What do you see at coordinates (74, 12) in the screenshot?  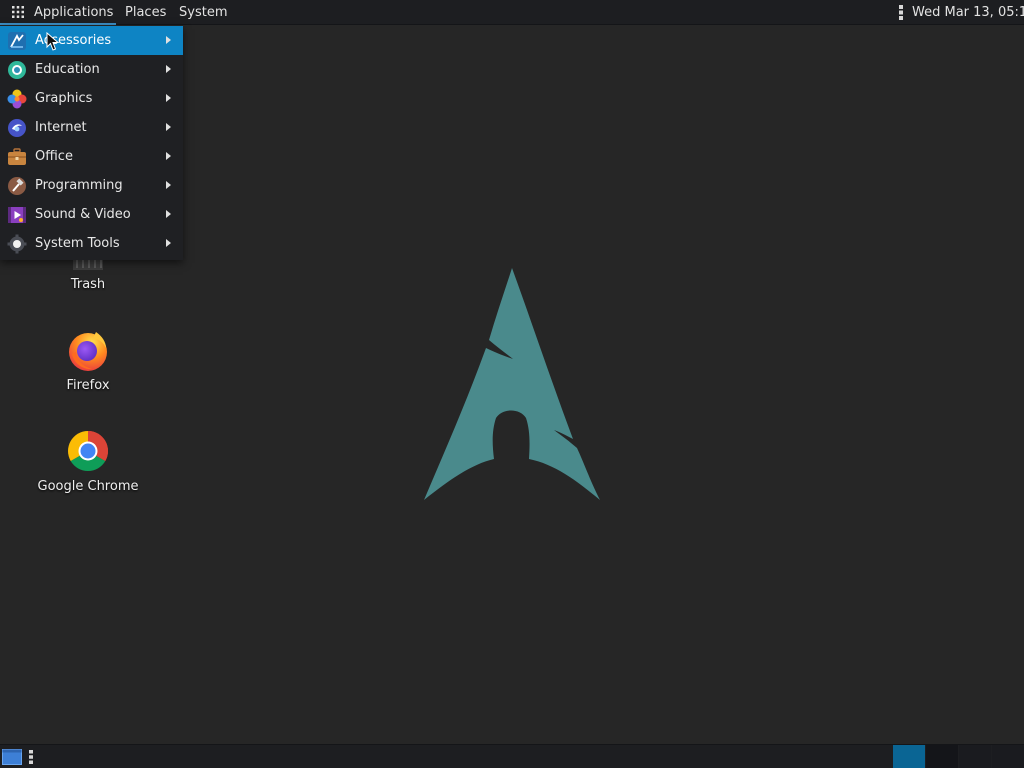 I see `applications-label: Applications` at bounding box center [74, 12].